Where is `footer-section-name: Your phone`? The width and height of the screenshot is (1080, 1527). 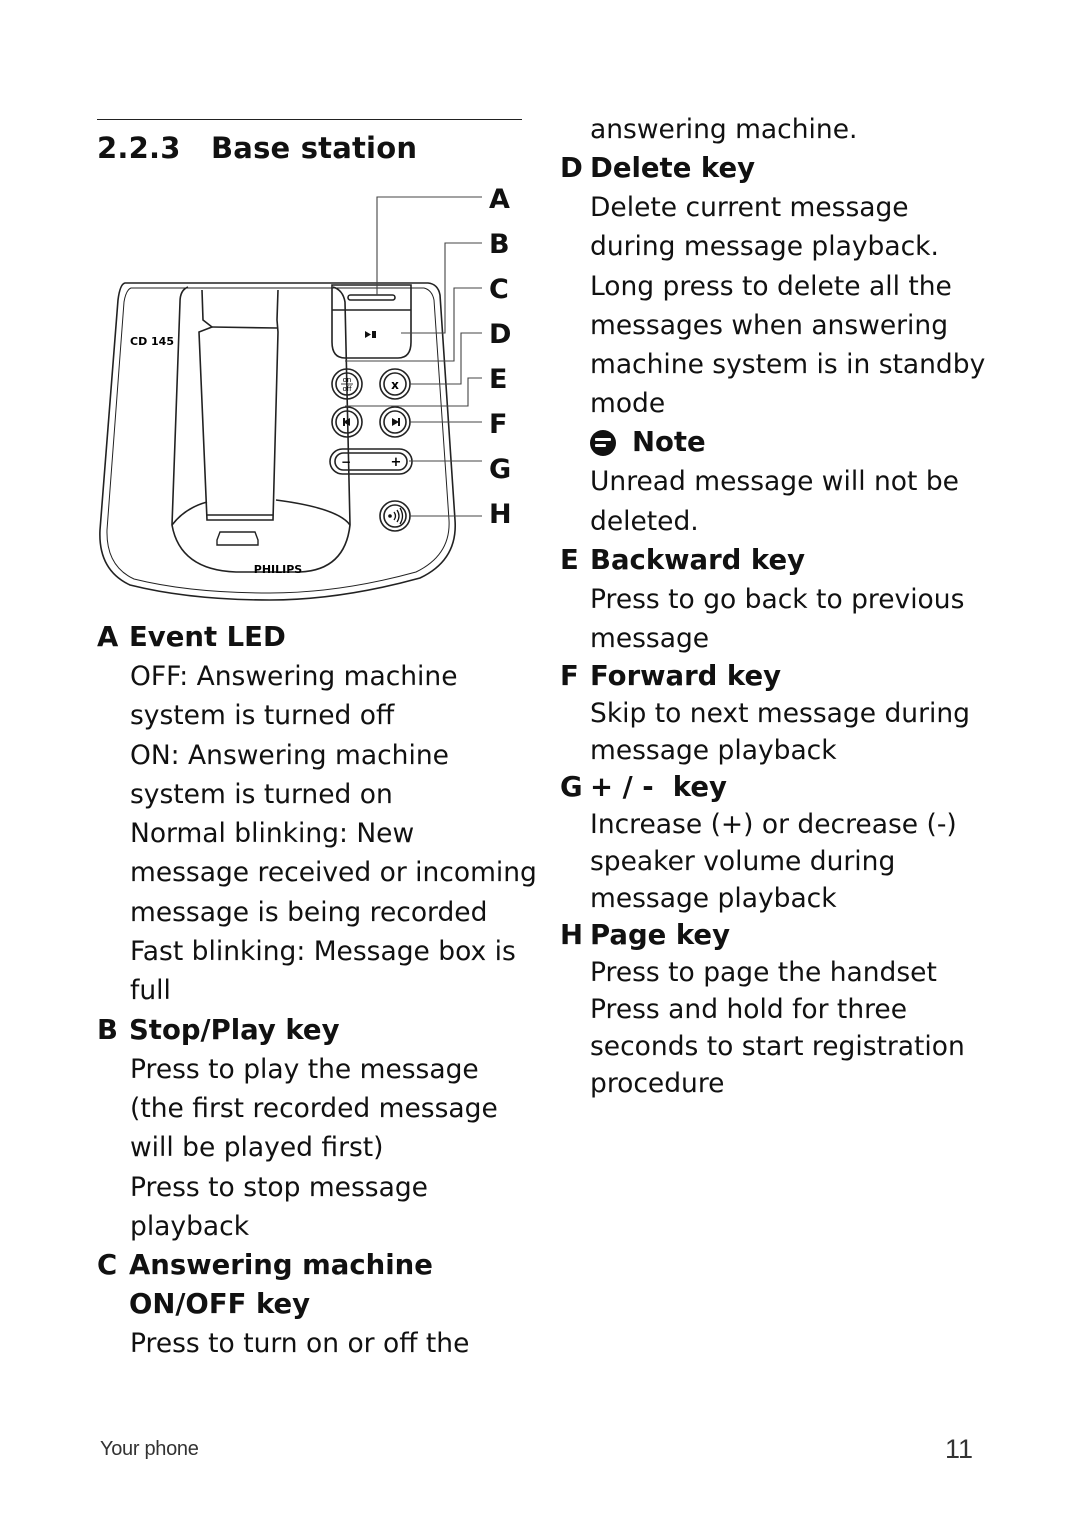 footer-section-name: Your phone is located at coordinates (149, 1449).